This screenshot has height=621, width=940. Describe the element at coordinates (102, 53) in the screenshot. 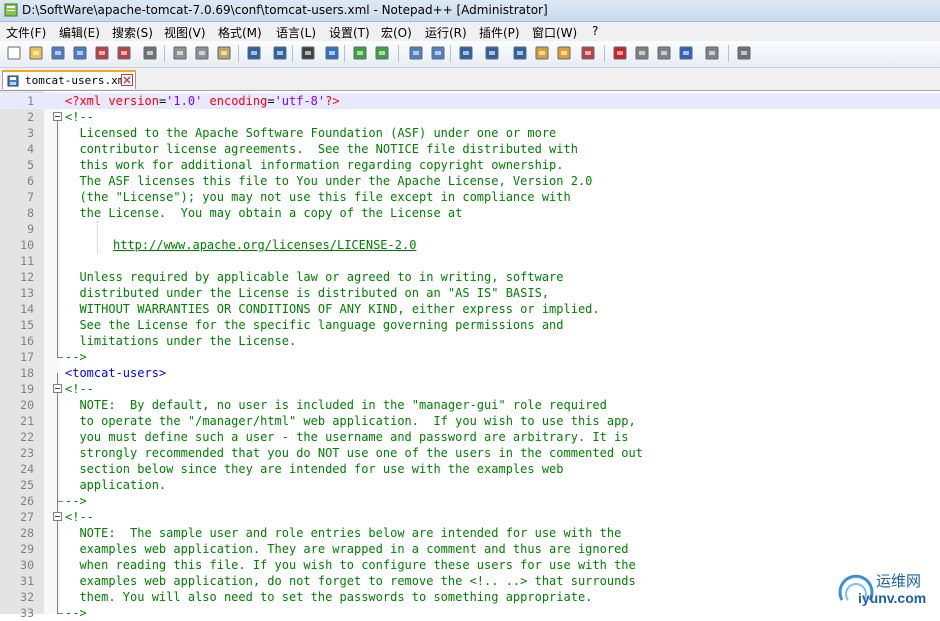

I see `close-icon` at that location.